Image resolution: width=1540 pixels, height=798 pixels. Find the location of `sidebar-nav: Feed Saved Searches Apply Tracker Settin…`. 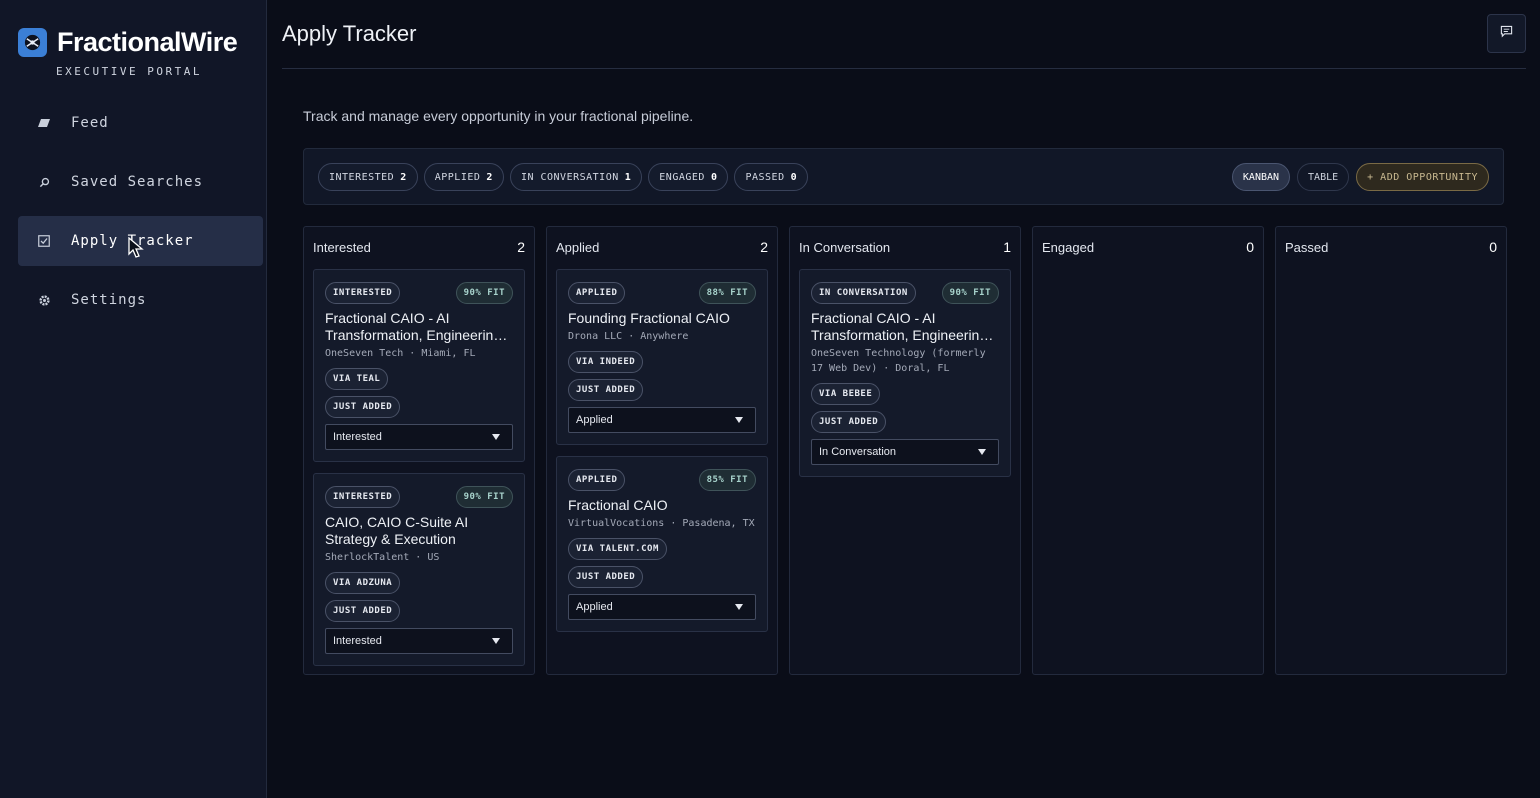

sidebar-nav: Feed Saved Searches Apply Tracker Settin… is located at coordinates (140, 216).